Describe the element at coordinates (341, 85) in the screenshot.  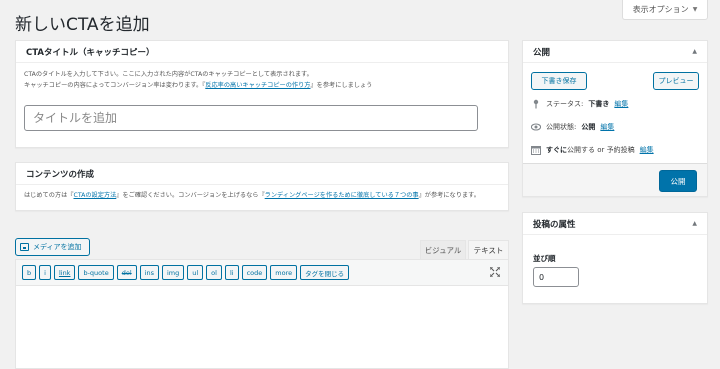
I see `desc-text: 』を参考にしましょう` at that location.